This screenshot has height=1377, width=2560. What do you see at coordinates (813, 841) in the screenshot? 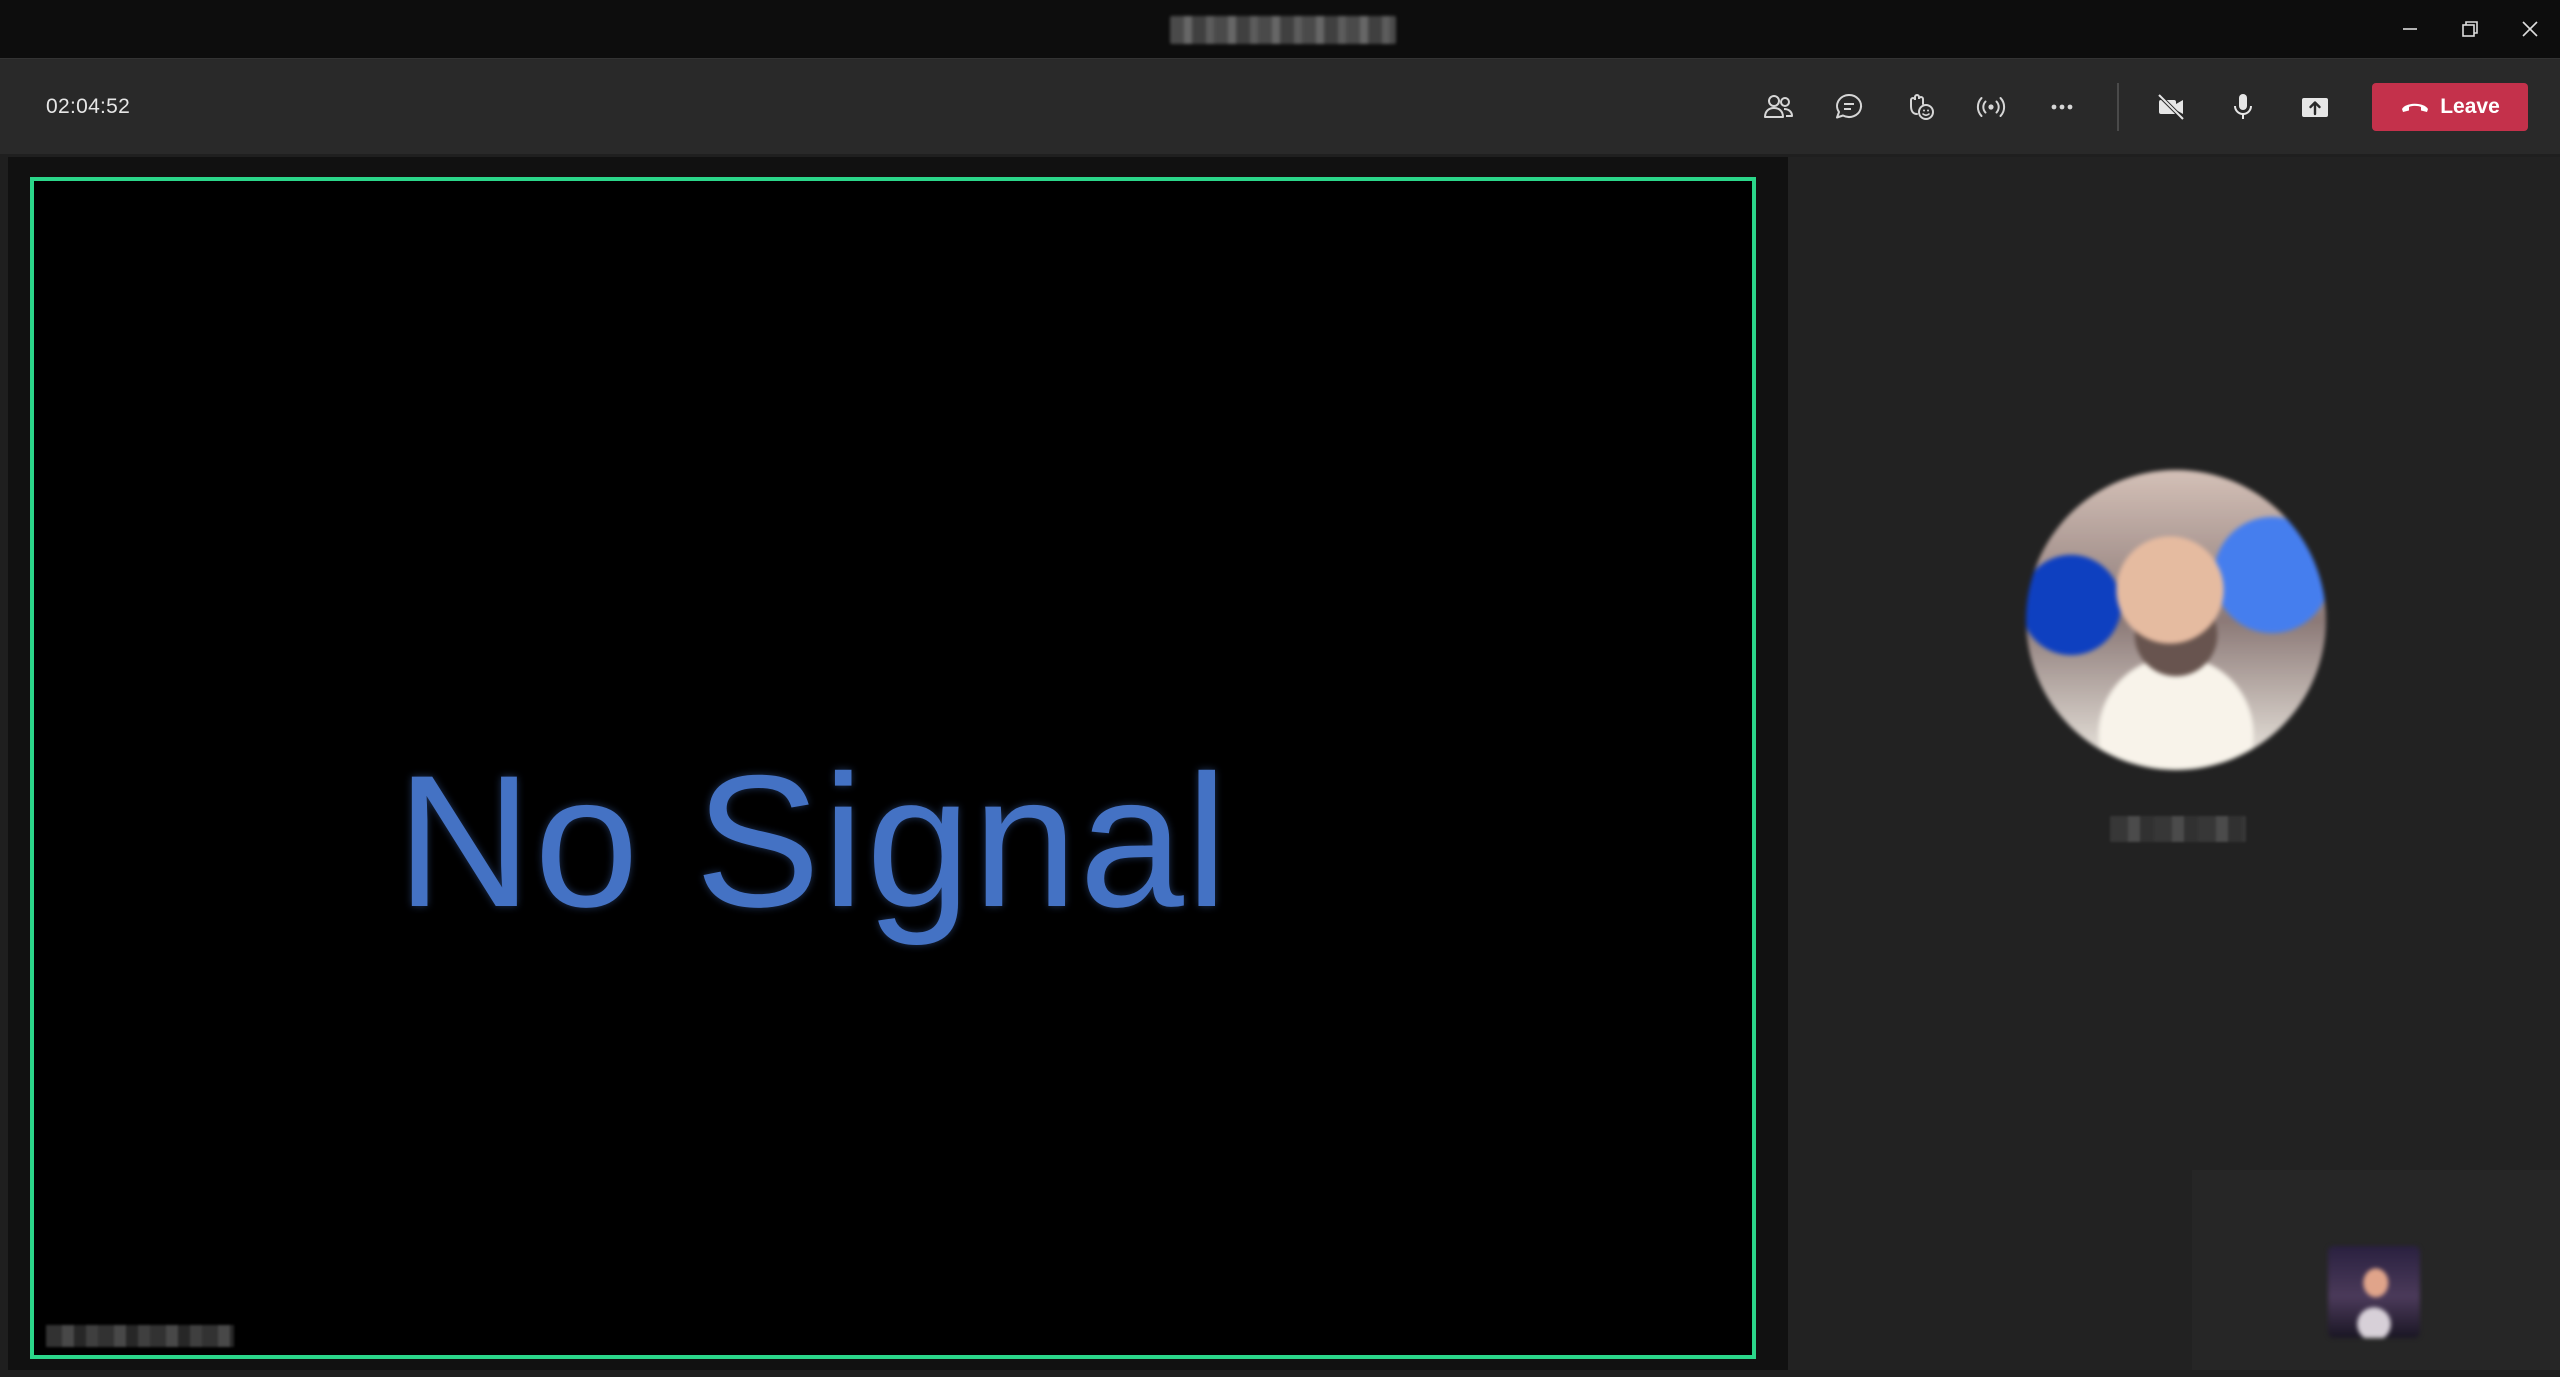
I see `shared-content-text: No Signal` at bounding box center [813, 841].